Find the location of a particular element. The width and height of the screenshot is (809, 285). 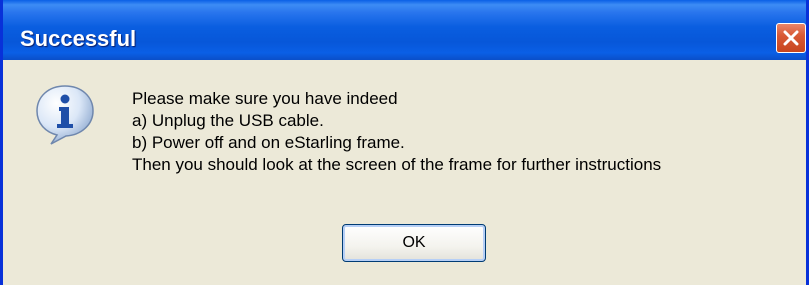

close-icon is located at coordinates (791, 38).